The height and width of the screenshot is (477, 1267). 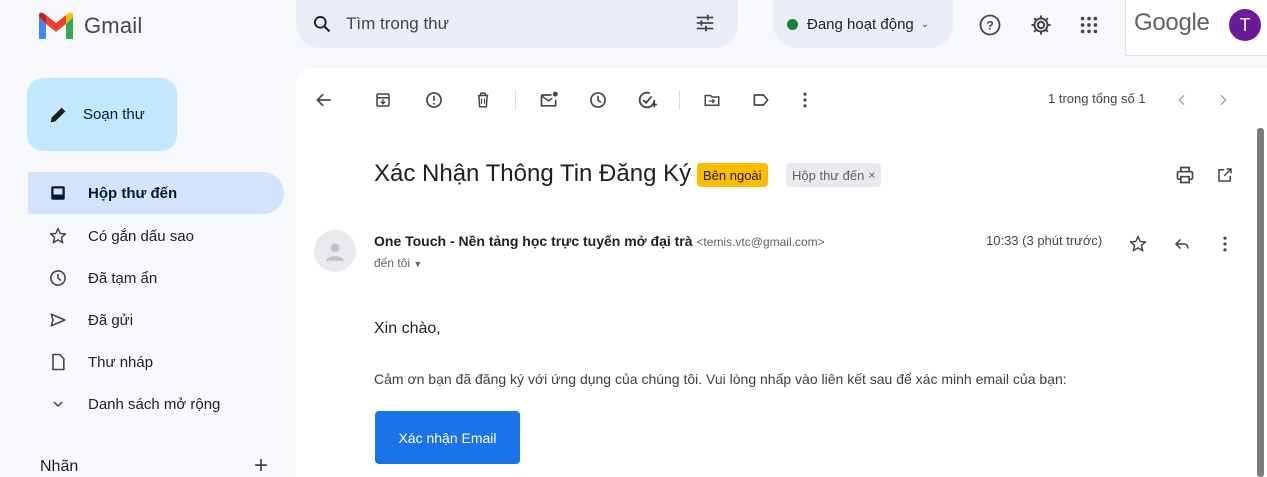 I want to click on send-icon, so click(x=58, y=320).